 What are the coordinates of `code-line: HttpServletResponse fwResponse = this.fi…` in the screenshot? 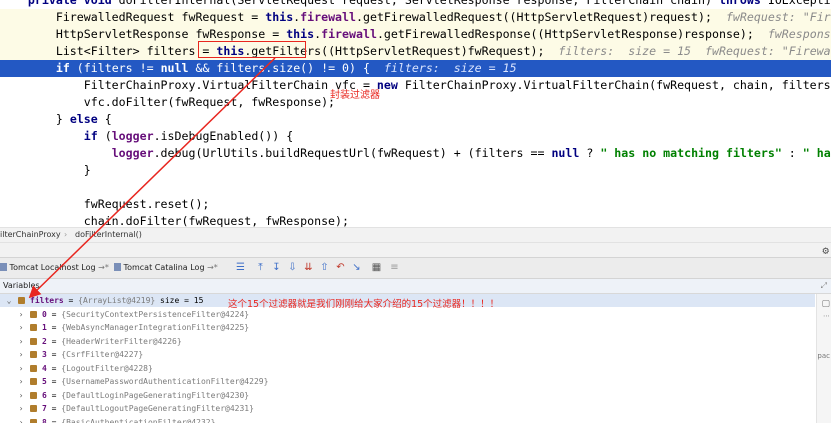 It's located at (415, 34).